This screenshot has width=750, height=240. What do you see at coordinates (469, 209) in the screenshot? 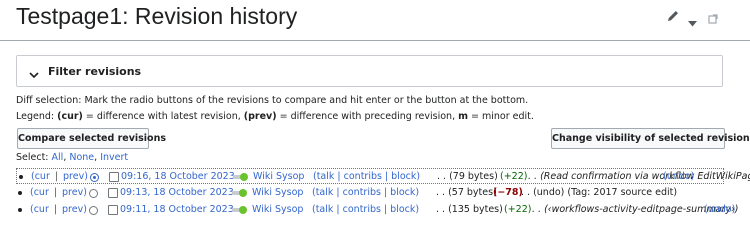
I see `revision-size: . . (135 bytes)` at bounding box center [469, 209].